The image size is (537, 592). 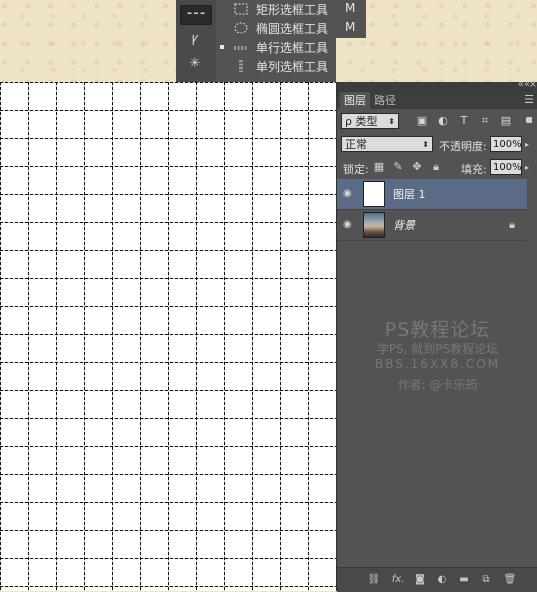 I want to click on single-column-marquee-icon, so click(x=241, y=66).